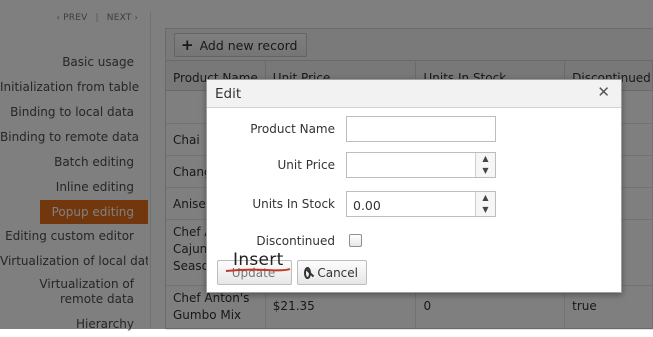 This screenshot has height=337, width=653. What do you see at coordinates (258, 260) in the screenshot?
I see `insert-annotation: Insert` at bounding box center [258, 260].